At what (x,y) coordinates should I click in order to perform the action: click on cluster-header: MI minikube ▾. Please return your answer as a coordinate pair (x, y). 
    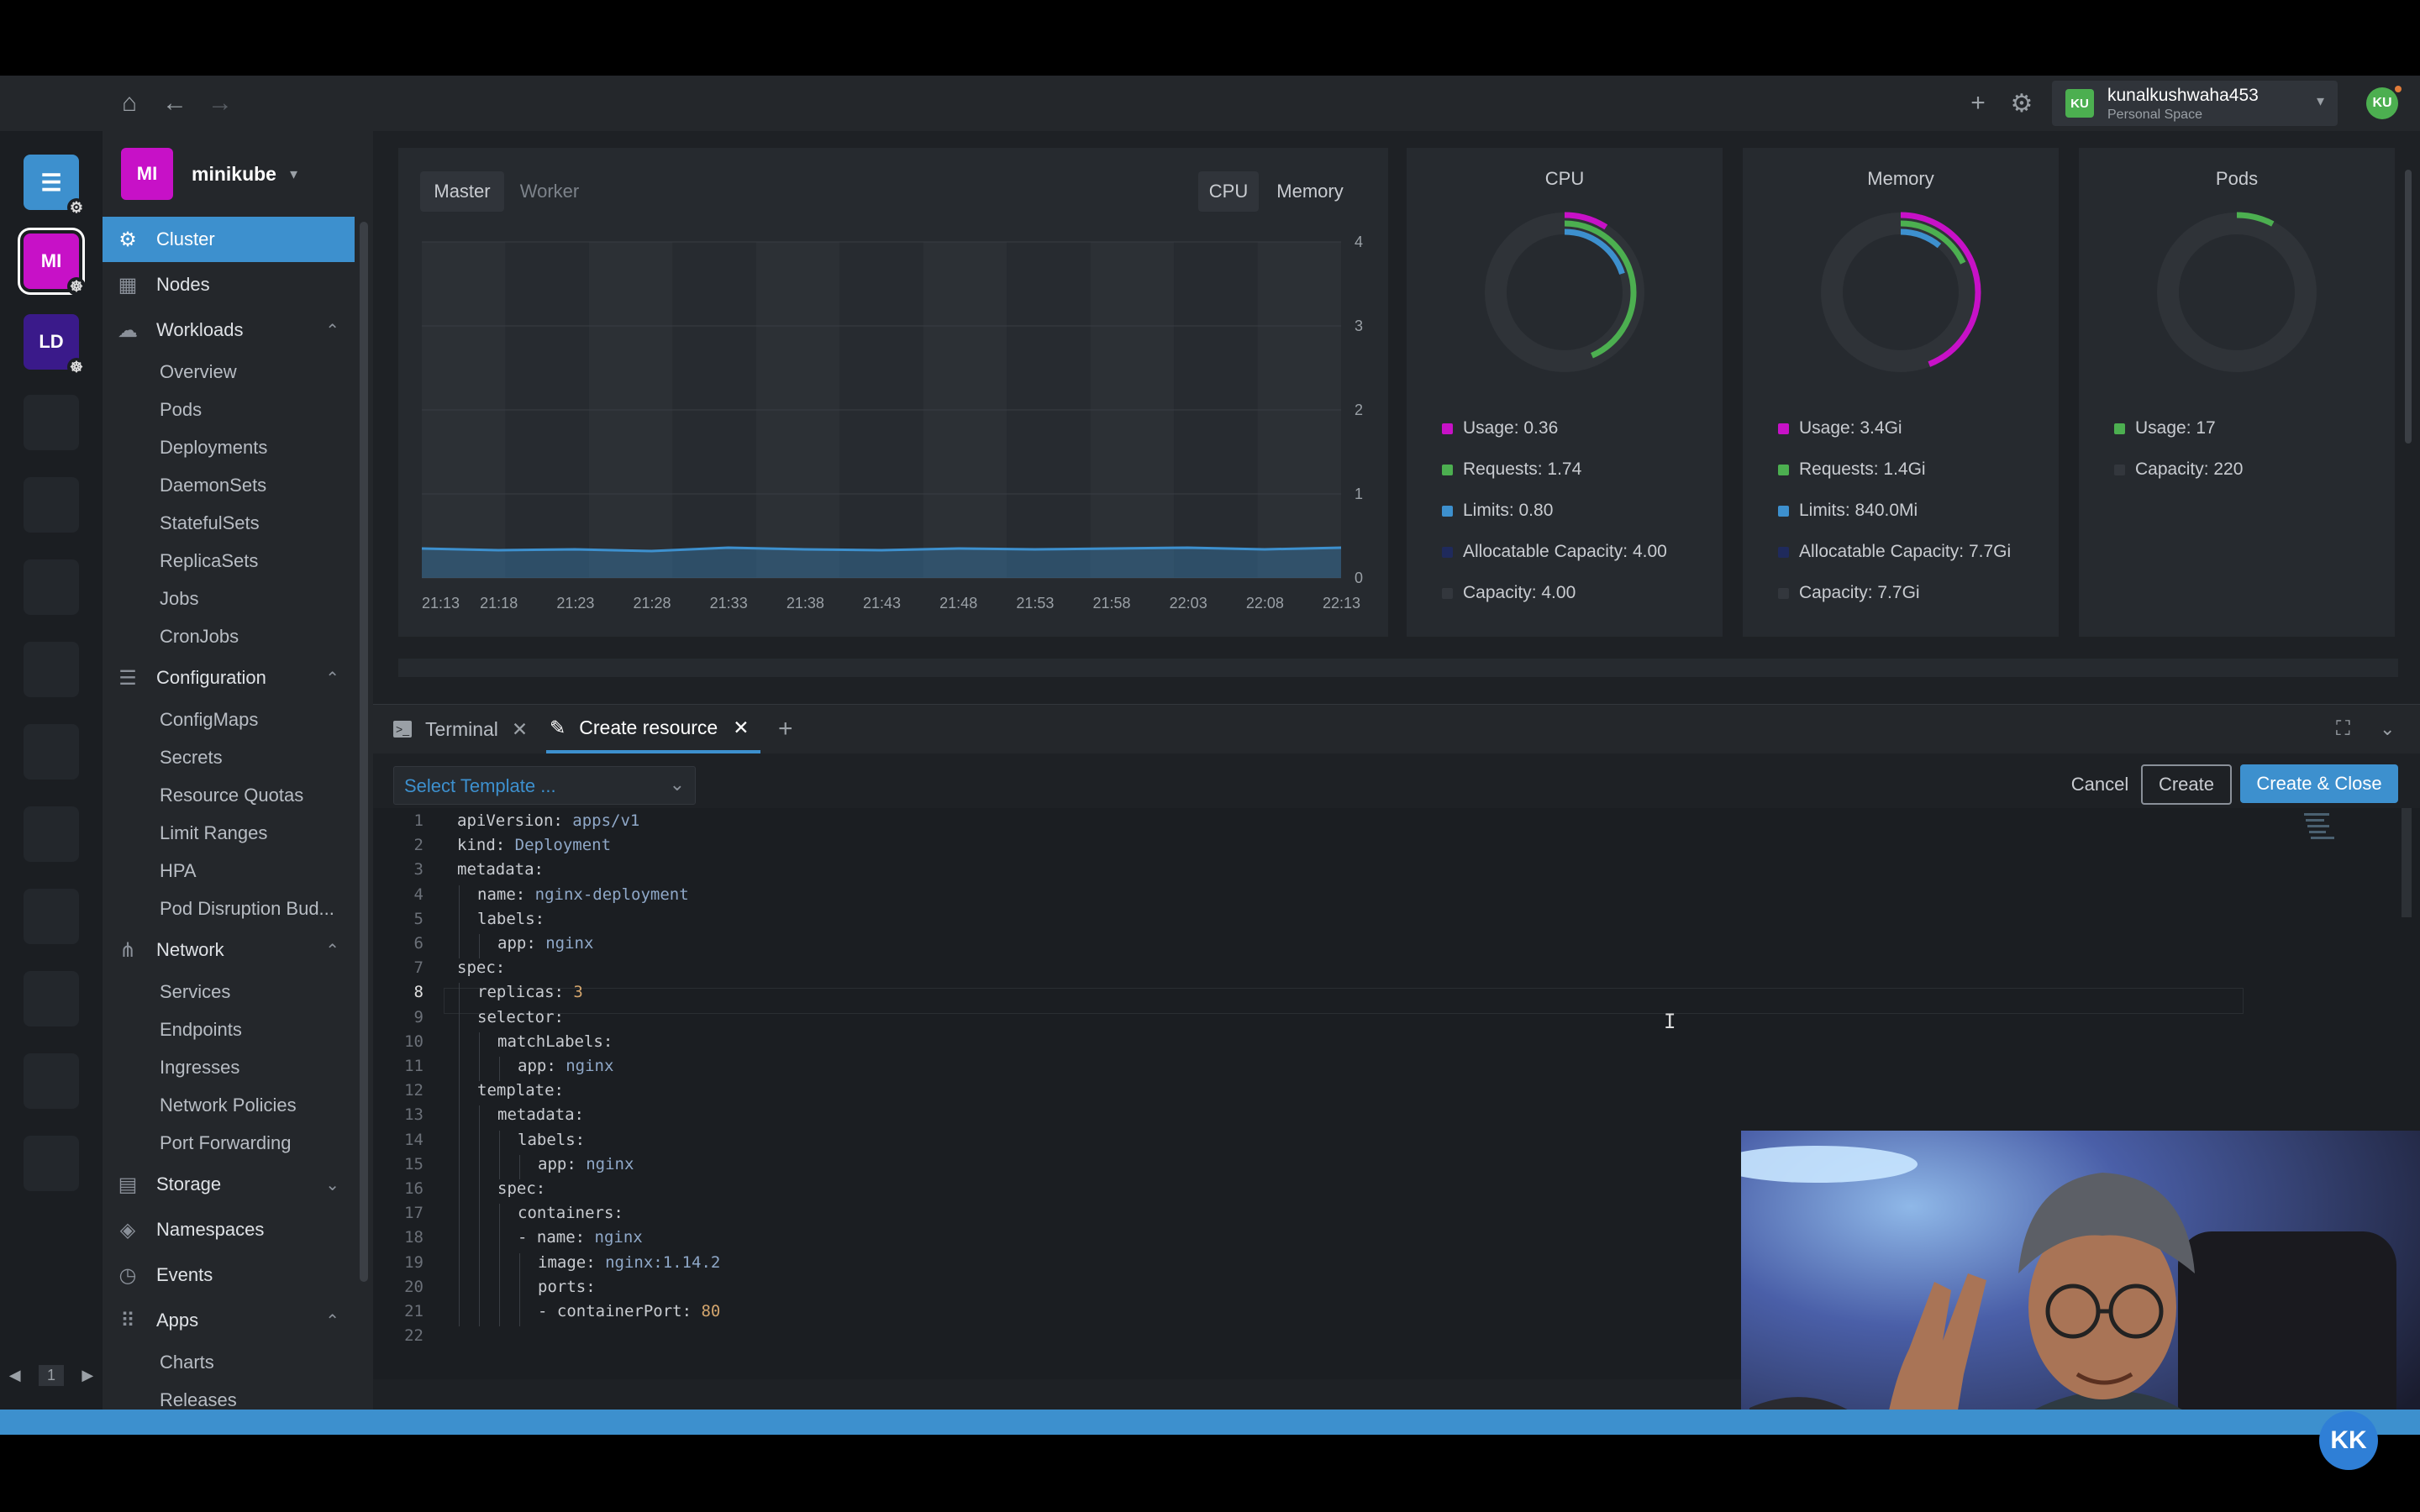
    Looking at the image, I should click on (238, 174).